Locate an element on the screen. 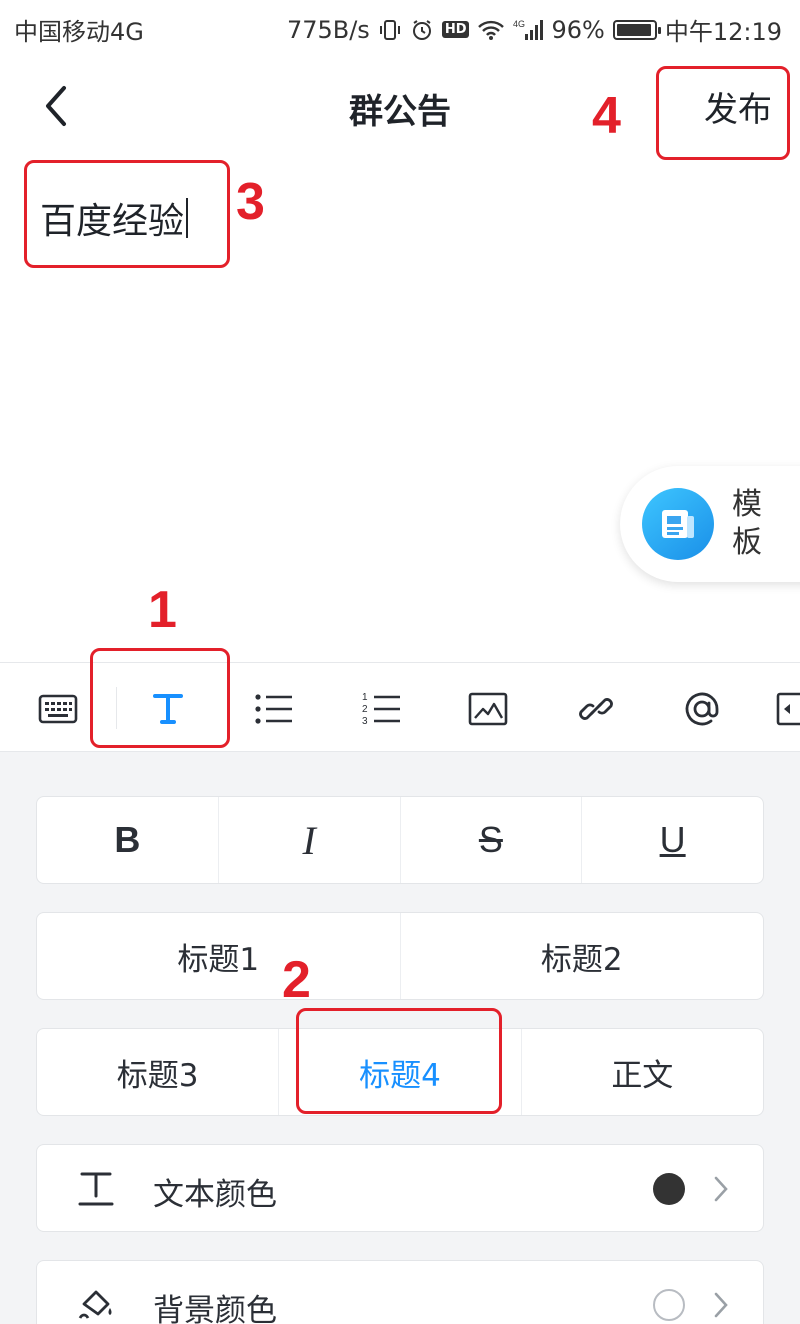 Image resolution: width=800 pixels, height=1324 pixels. template-icon is located at coordinates (678, 524).